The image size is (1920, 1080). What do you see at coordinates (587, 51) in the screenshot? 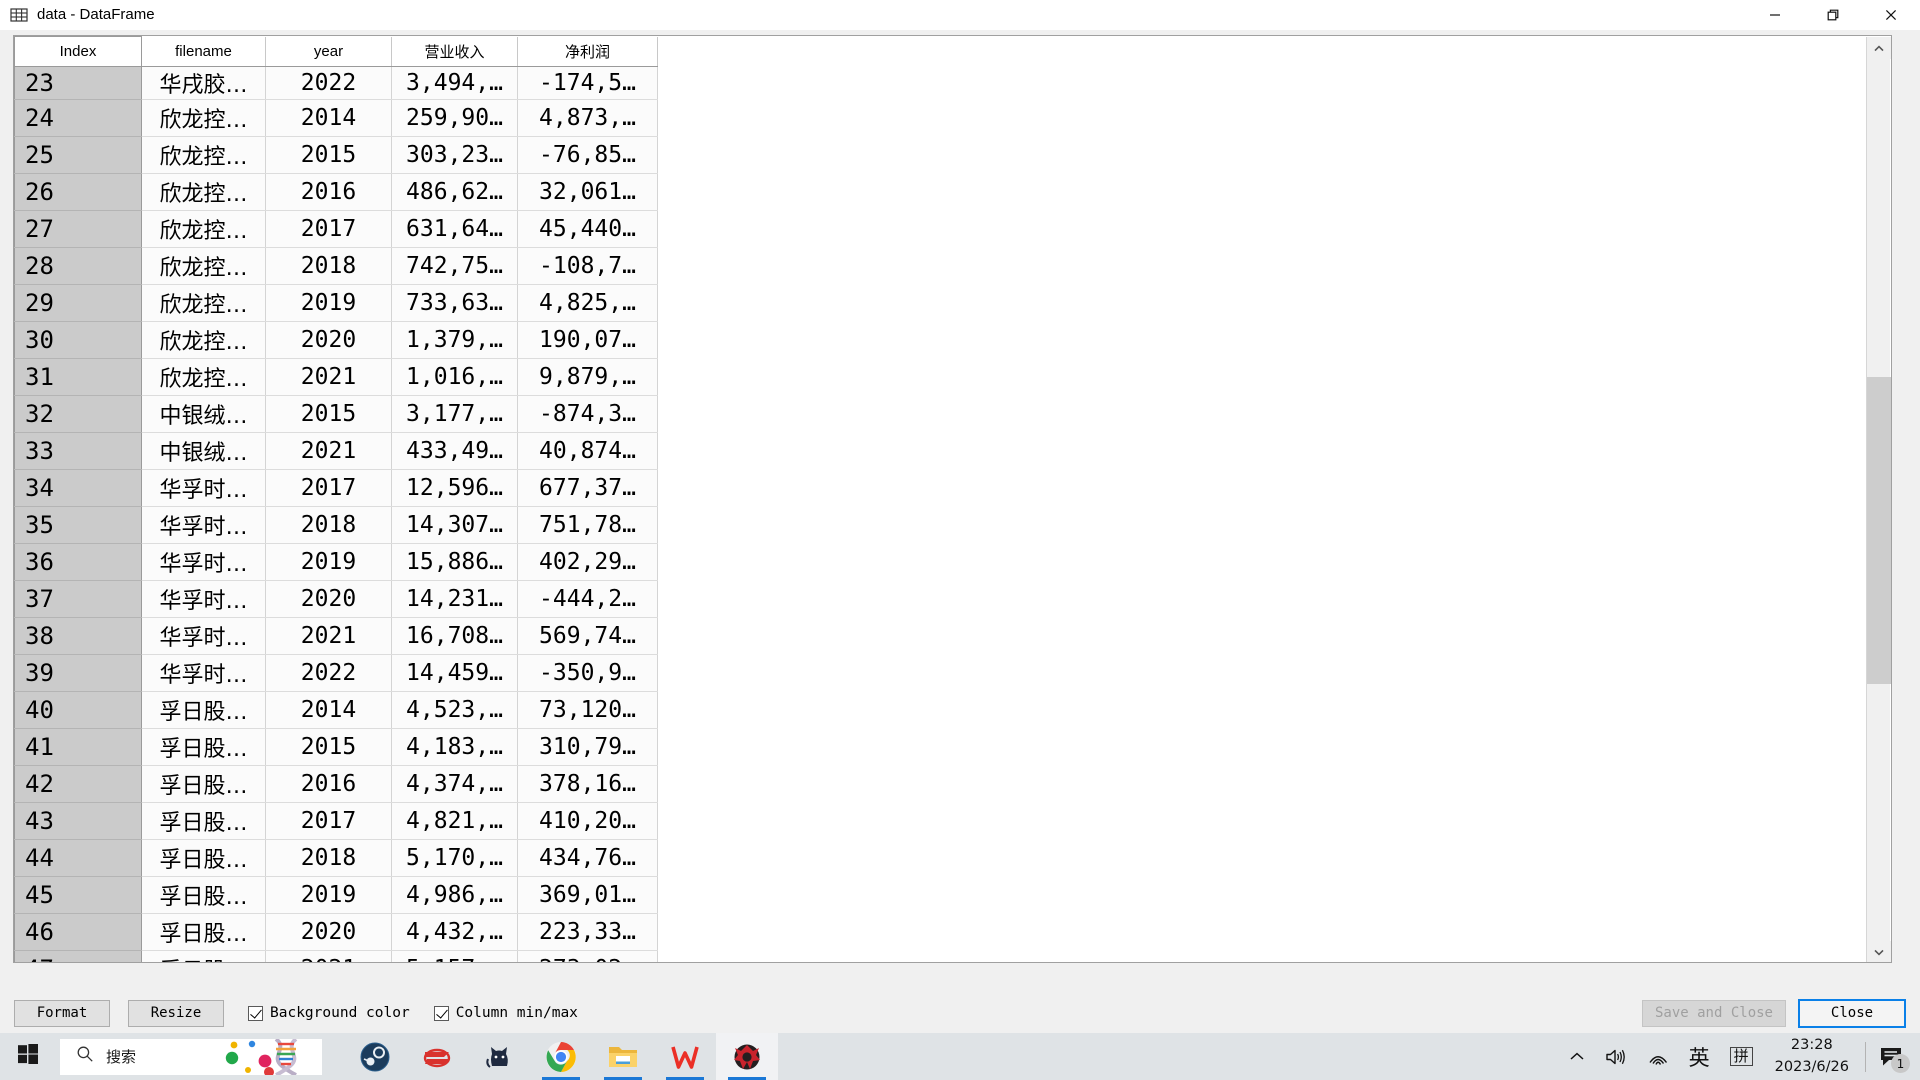
I see `column-header-profit: 净利润` at bounding box center [587, 51].